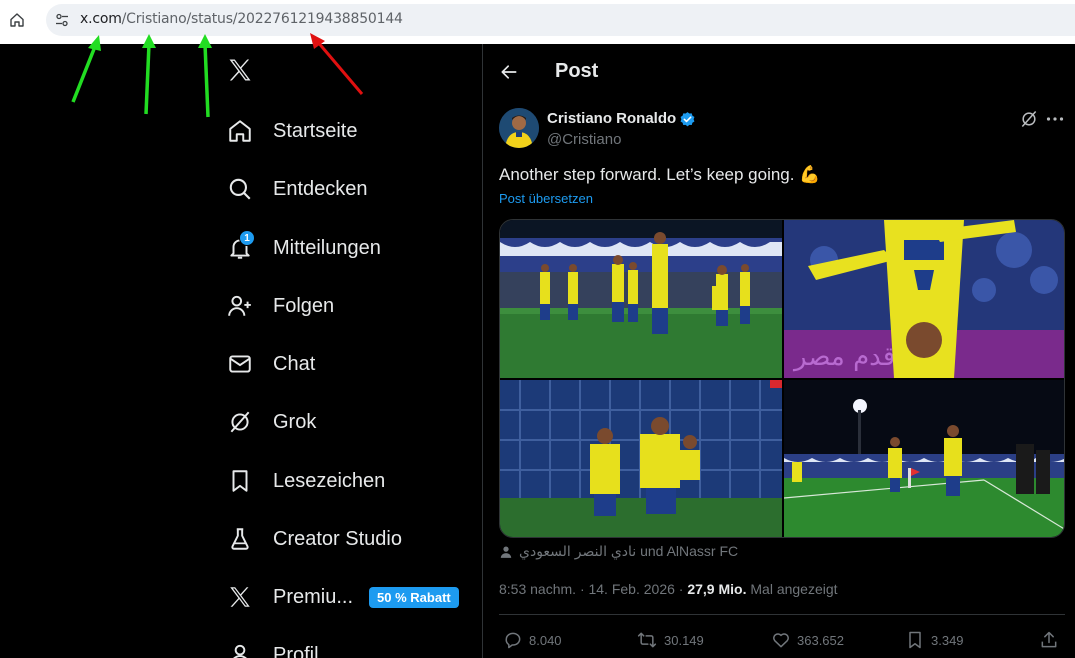  I want to click on sidebar-item-notifications: 1 Mitteilungen, so click(300, 248).